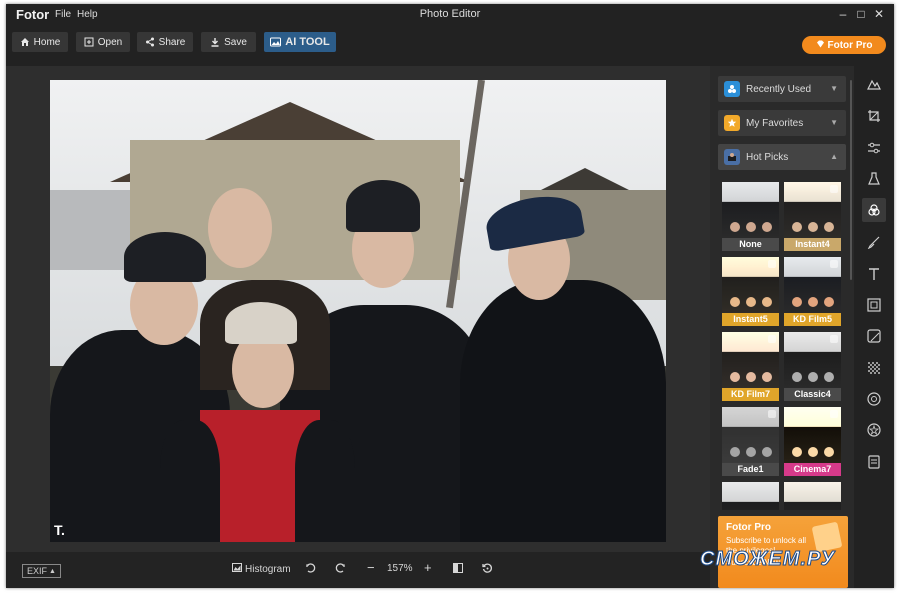 The image size is (900, 594). What do you see at coordinates (268, 569) in the screenshot?
I see `histogram-label: Histogram` at bounding box center [268, 569].